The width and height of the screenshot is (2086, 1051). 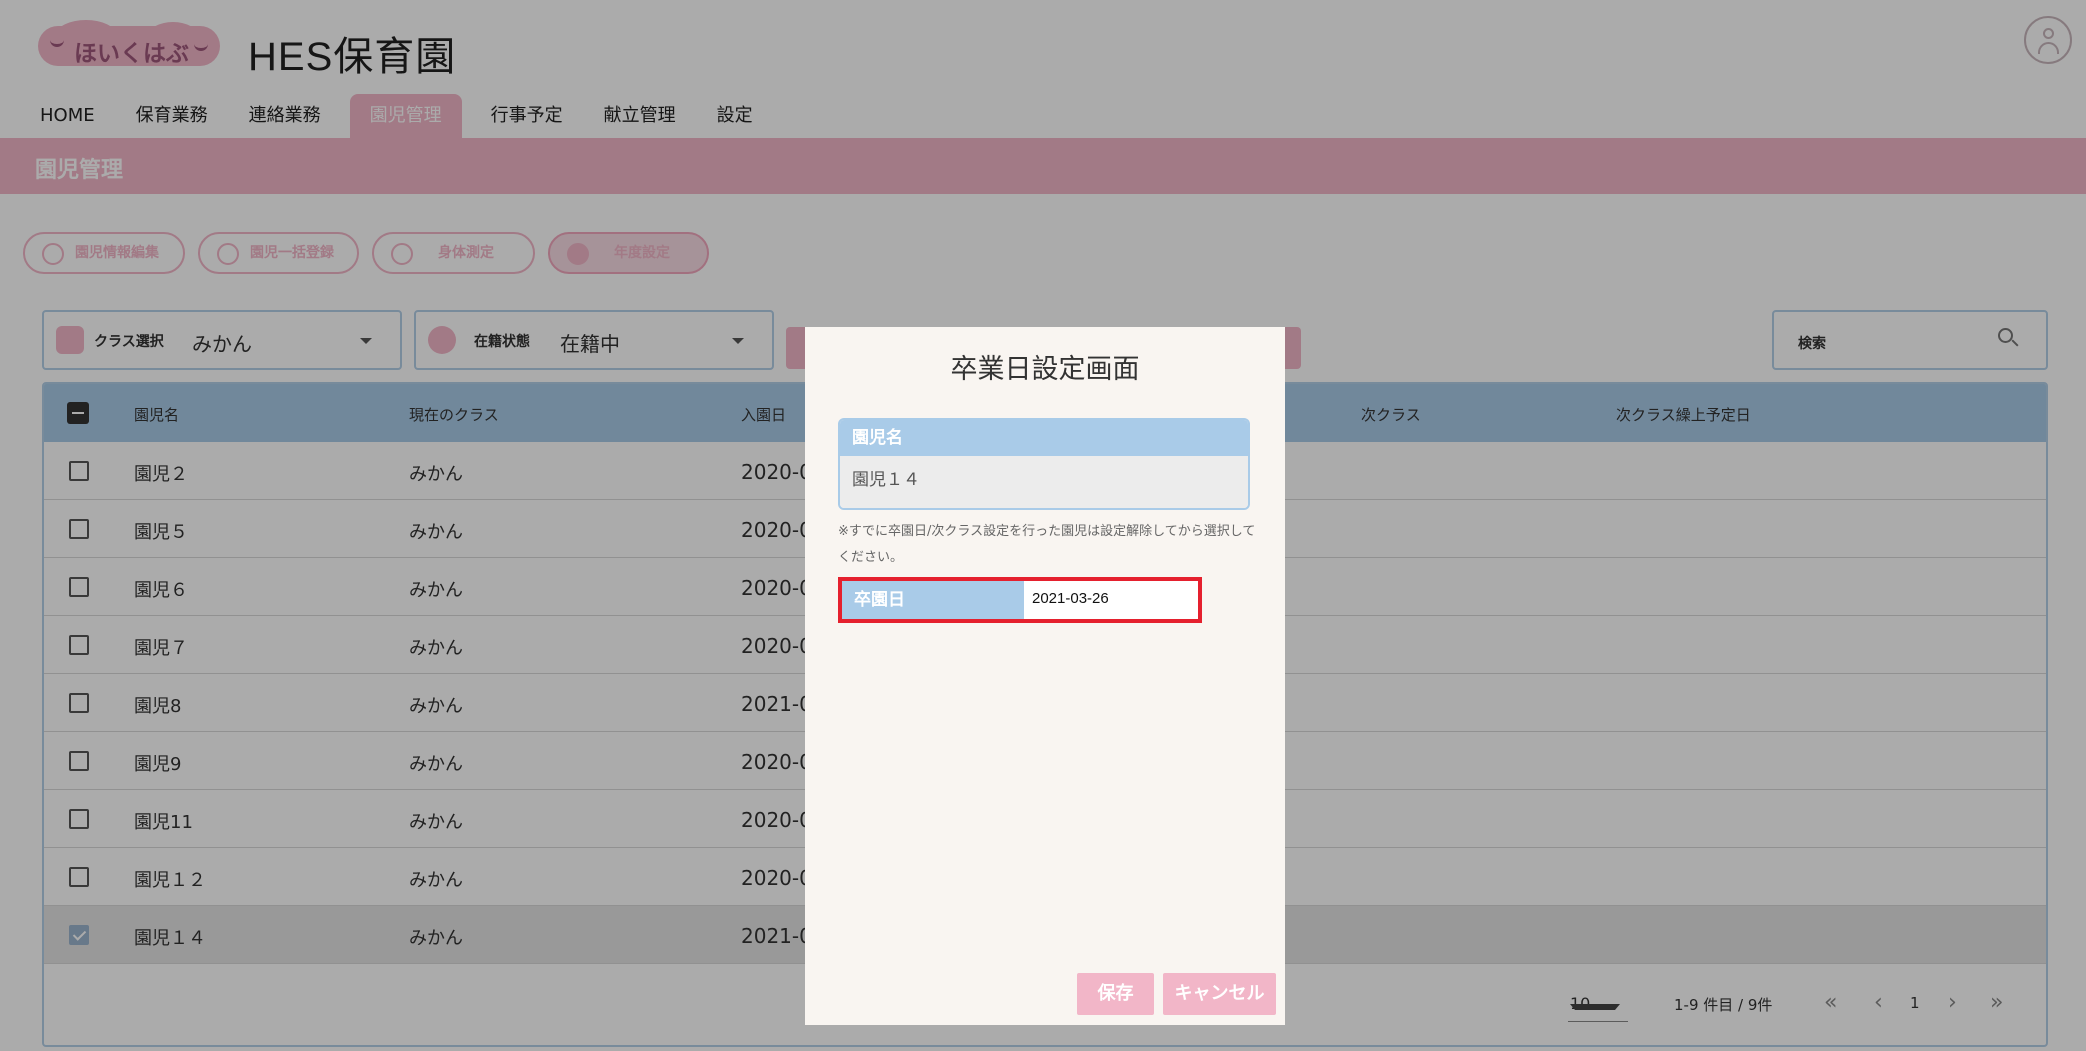 What do you see at coordinates (1131, 598) in the screenshot?
I see `graduation-date-input` at bounding box center [1131, 598].